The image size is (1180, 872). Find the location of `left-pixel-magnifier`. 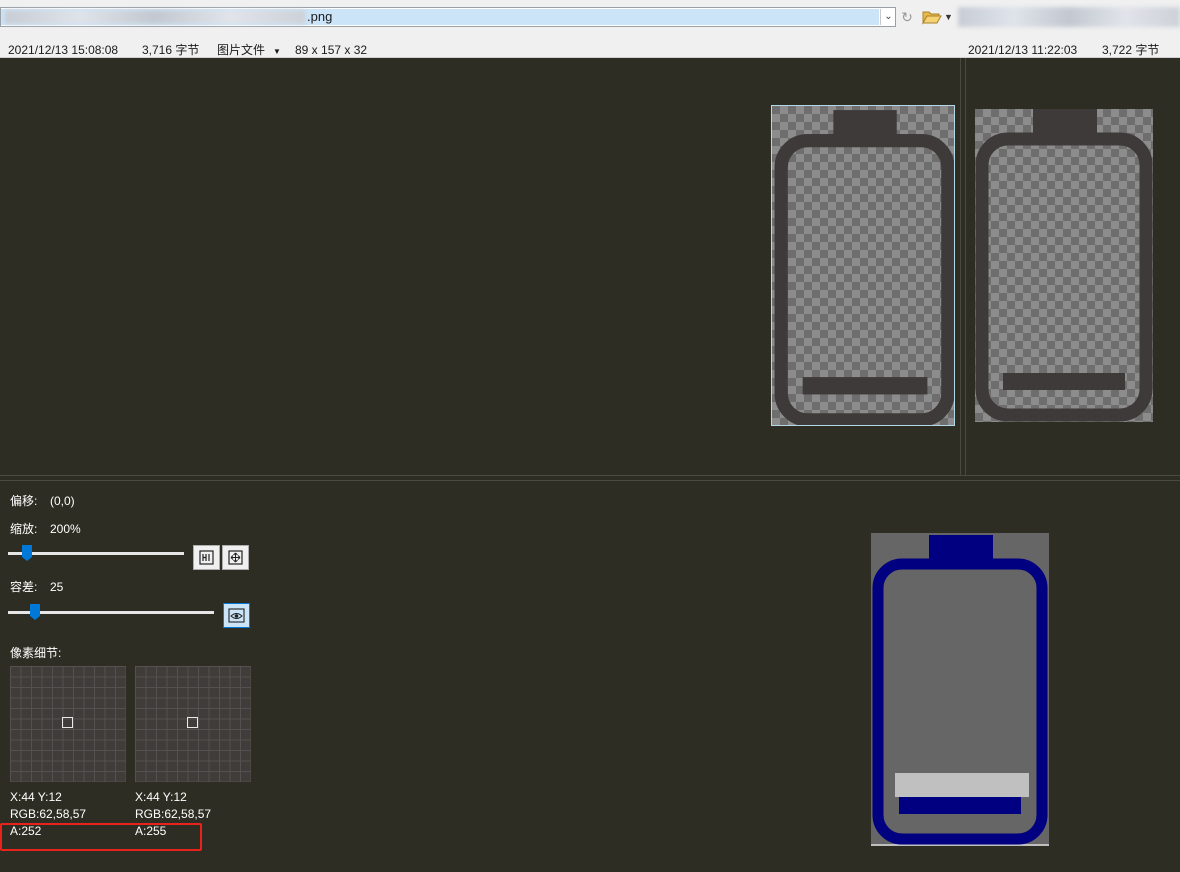

left-pixel-magnifier is located at coordinates (68, 724).